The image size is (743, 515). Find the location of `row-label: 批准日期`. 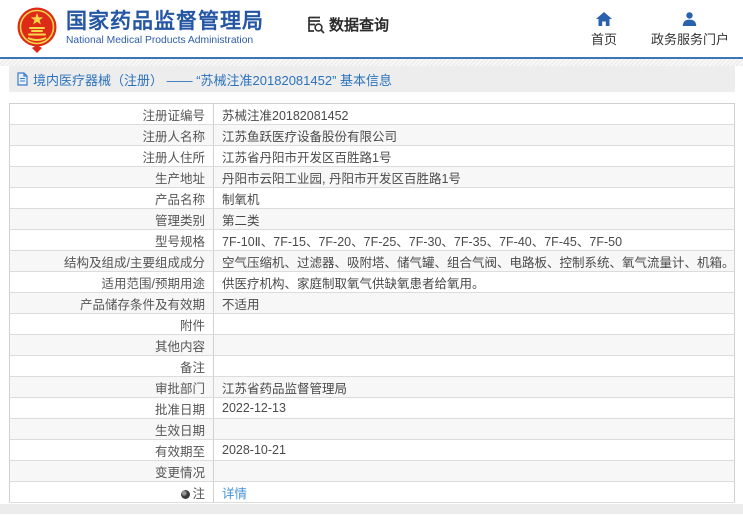

row-label: 批准日期 is located at coordinates (111, 408).